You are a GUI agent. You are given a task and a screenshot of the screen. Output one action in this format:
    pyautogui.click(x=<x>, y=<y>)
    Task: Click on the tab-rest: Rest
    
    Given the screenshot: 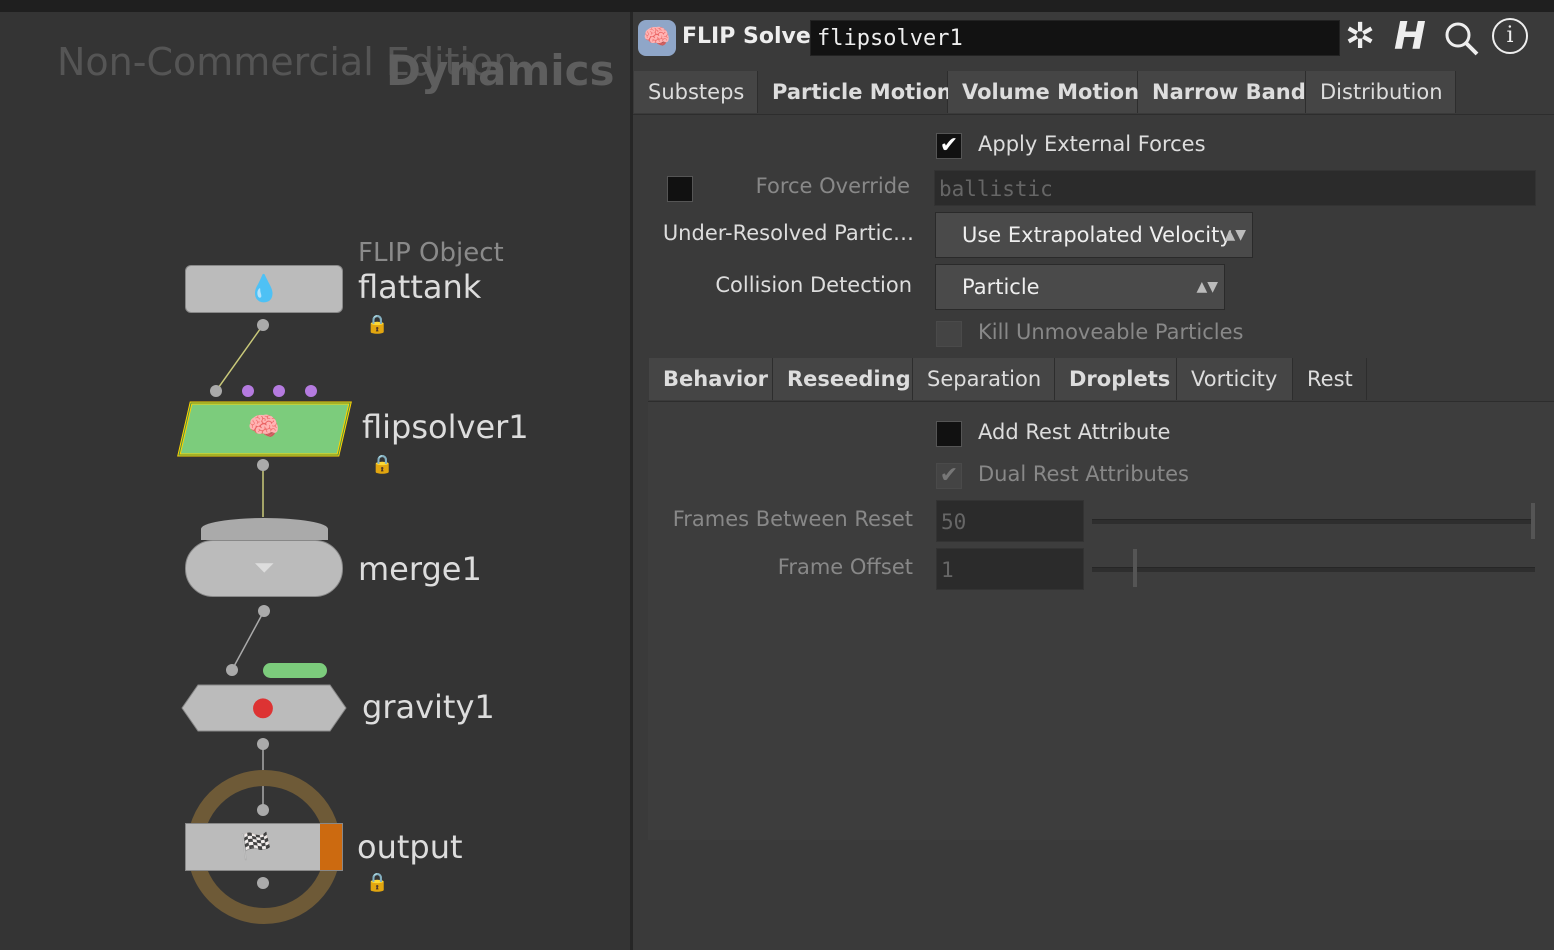 What is the action you would take?
    pyautogui.click(x=1330, y=379)
    